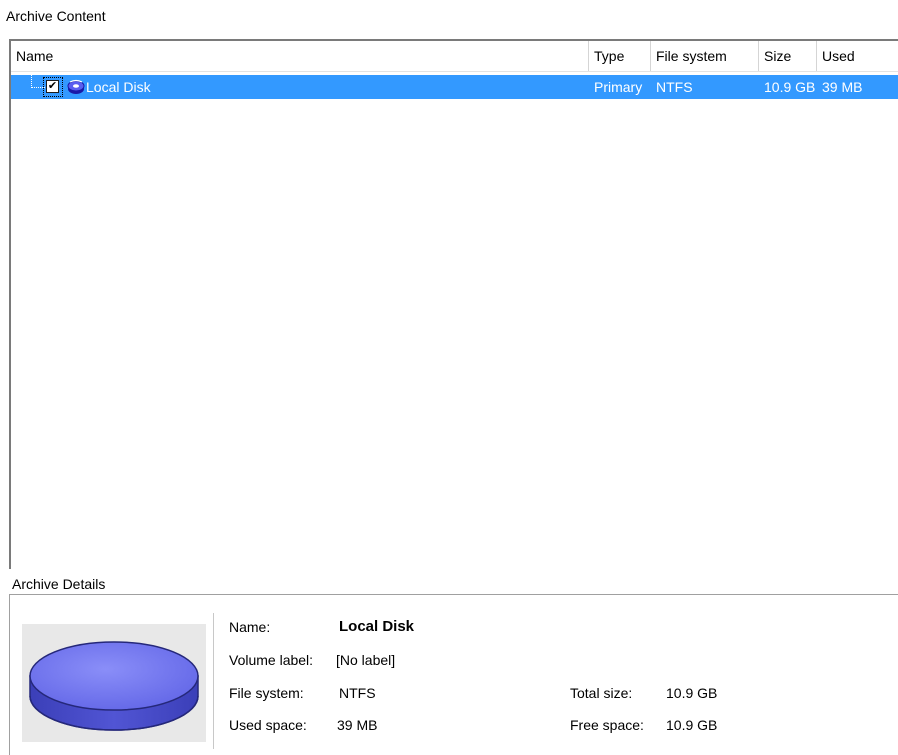 This screenshot has width=898, height=755. What do you see at coordinates (674, 87) in the screenshot?
I see `row-file-system-cell: NTFS` at bounding box center [674, 87].